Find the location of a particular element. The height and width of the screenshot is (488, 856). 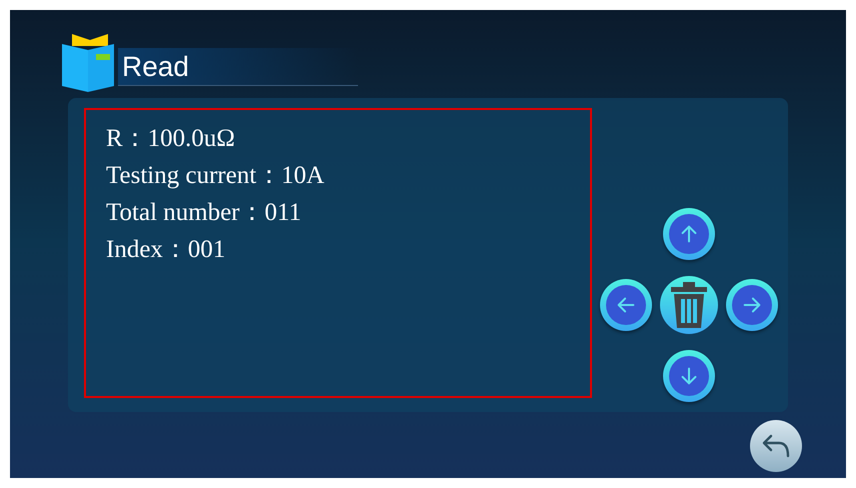

back-button is located at coordinates (776, 446).